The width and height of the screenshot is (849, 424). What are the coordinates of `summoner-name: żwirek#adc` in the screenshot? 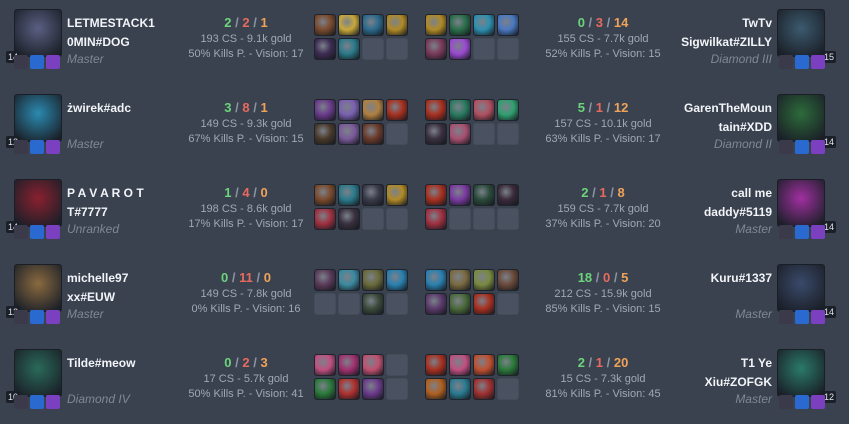 It's located at (117, 108).